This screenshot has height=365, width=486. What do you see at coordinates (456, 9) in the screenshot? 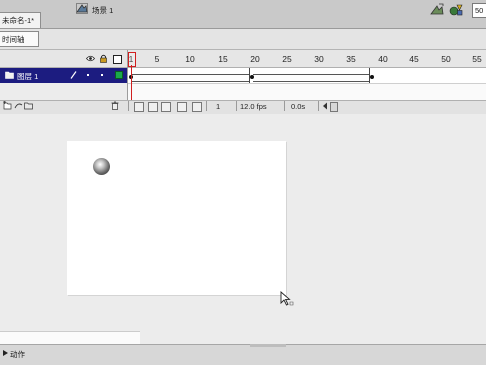
I see `edit-symbol-icon` at bounding box center [456, 9].